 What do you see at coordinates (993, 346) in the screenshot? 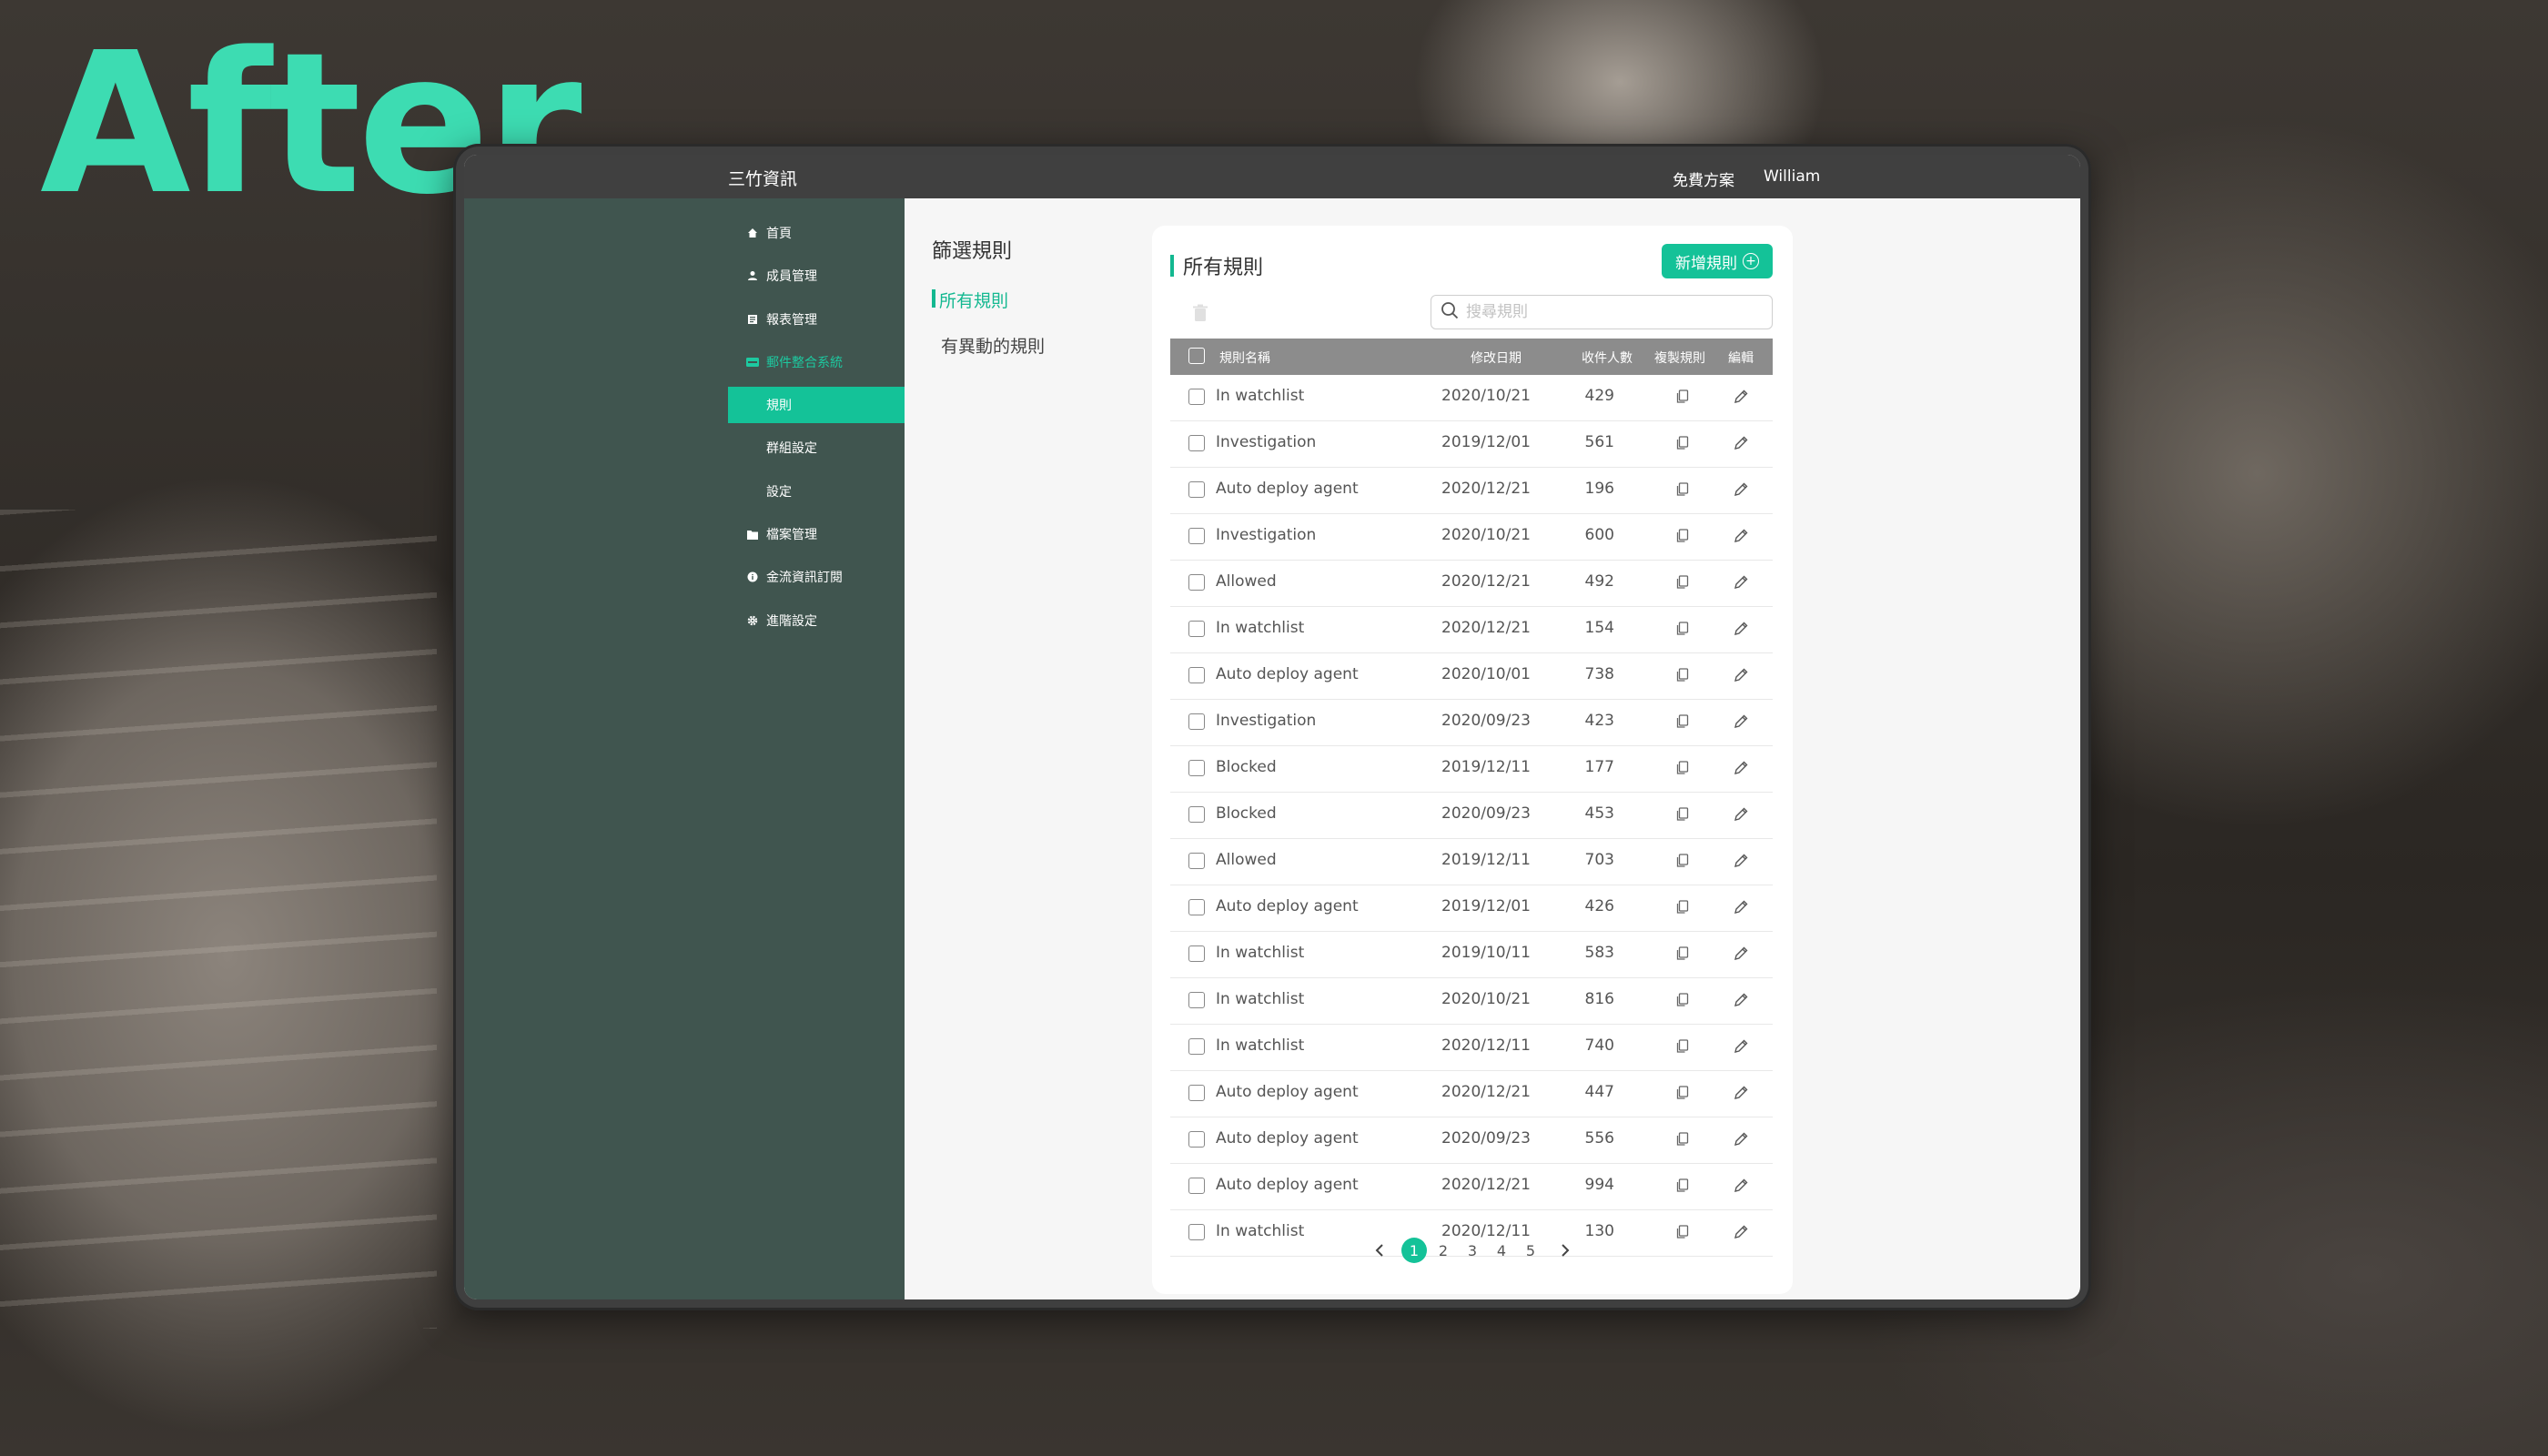
I see `filter-changed-rules: 有異動的規則` at bounding box center [993, 346].